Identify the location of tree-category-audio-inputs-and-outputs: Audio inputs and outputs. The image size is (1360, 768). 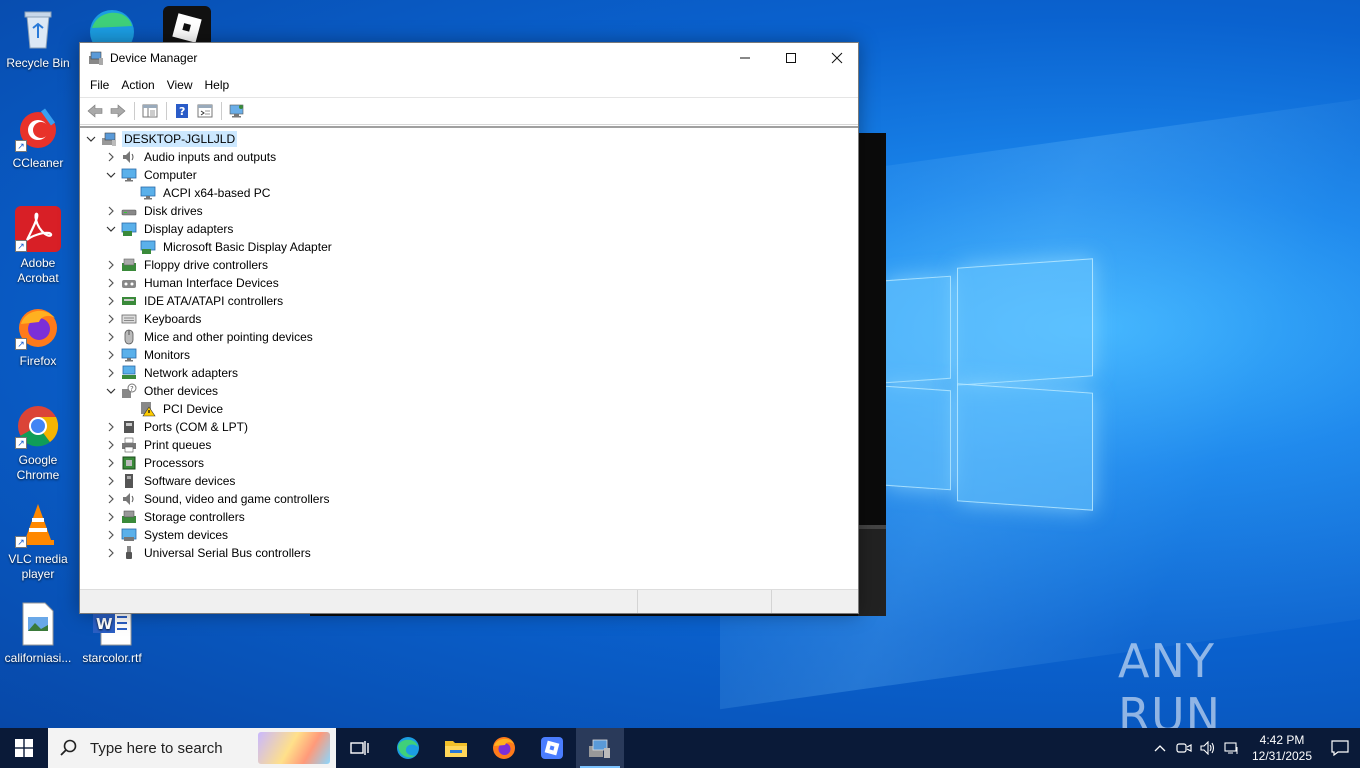
(469, 157).